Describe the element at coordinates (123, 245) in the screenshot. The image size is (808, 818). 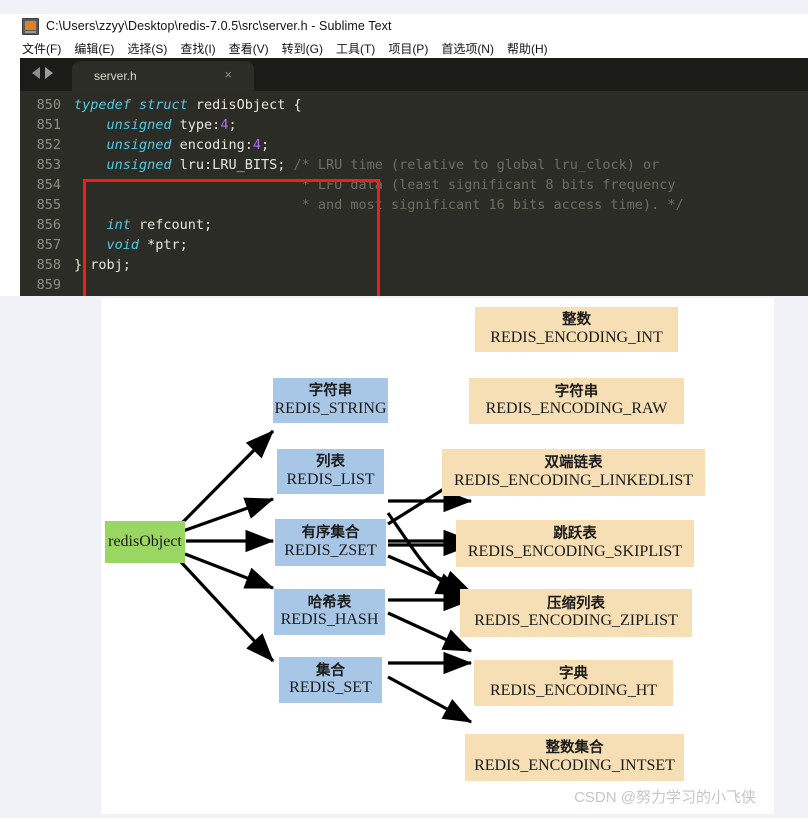
I see `code-keyword: void` at that location.